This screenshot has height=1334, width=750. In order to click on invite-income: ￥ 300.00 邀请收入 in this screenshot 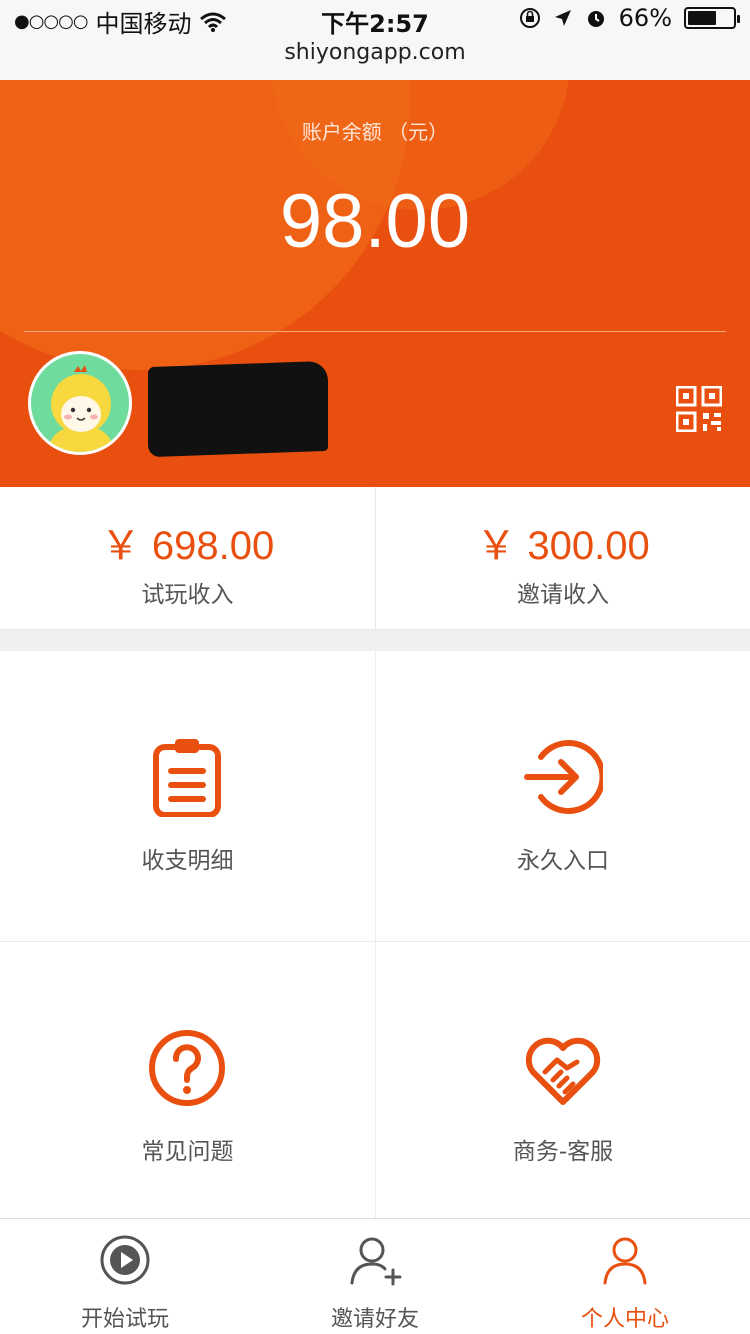, I will do `click(562, 558)`.